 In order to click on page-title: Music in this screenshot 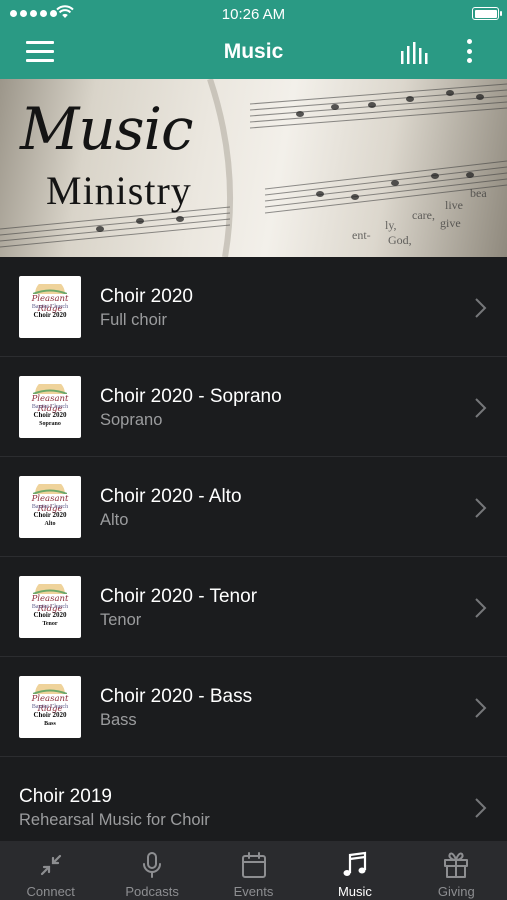, I will do `click(253, 51)`.